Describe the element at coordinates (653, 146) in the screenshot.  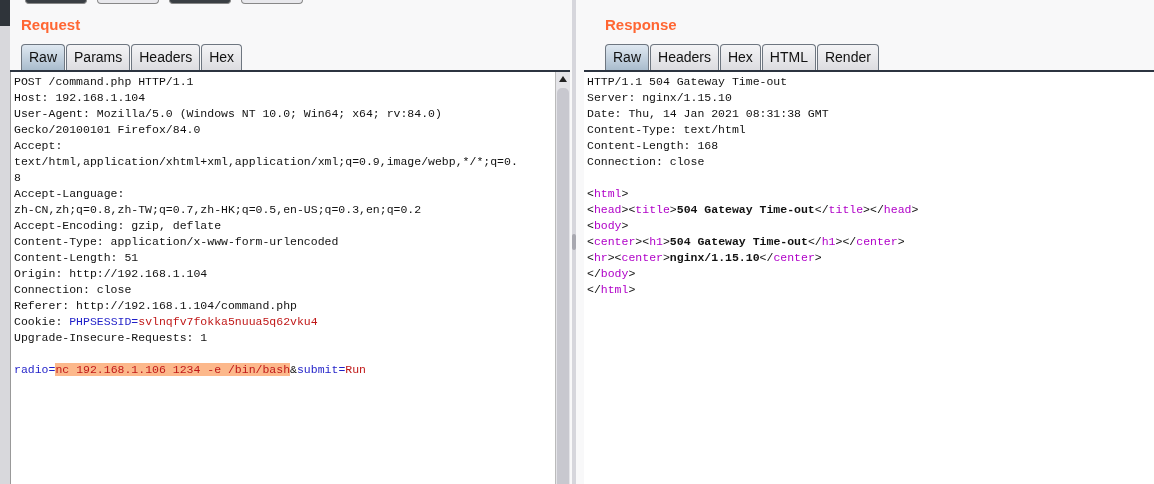
I see `code-line: Content-Length: 168` at that location.